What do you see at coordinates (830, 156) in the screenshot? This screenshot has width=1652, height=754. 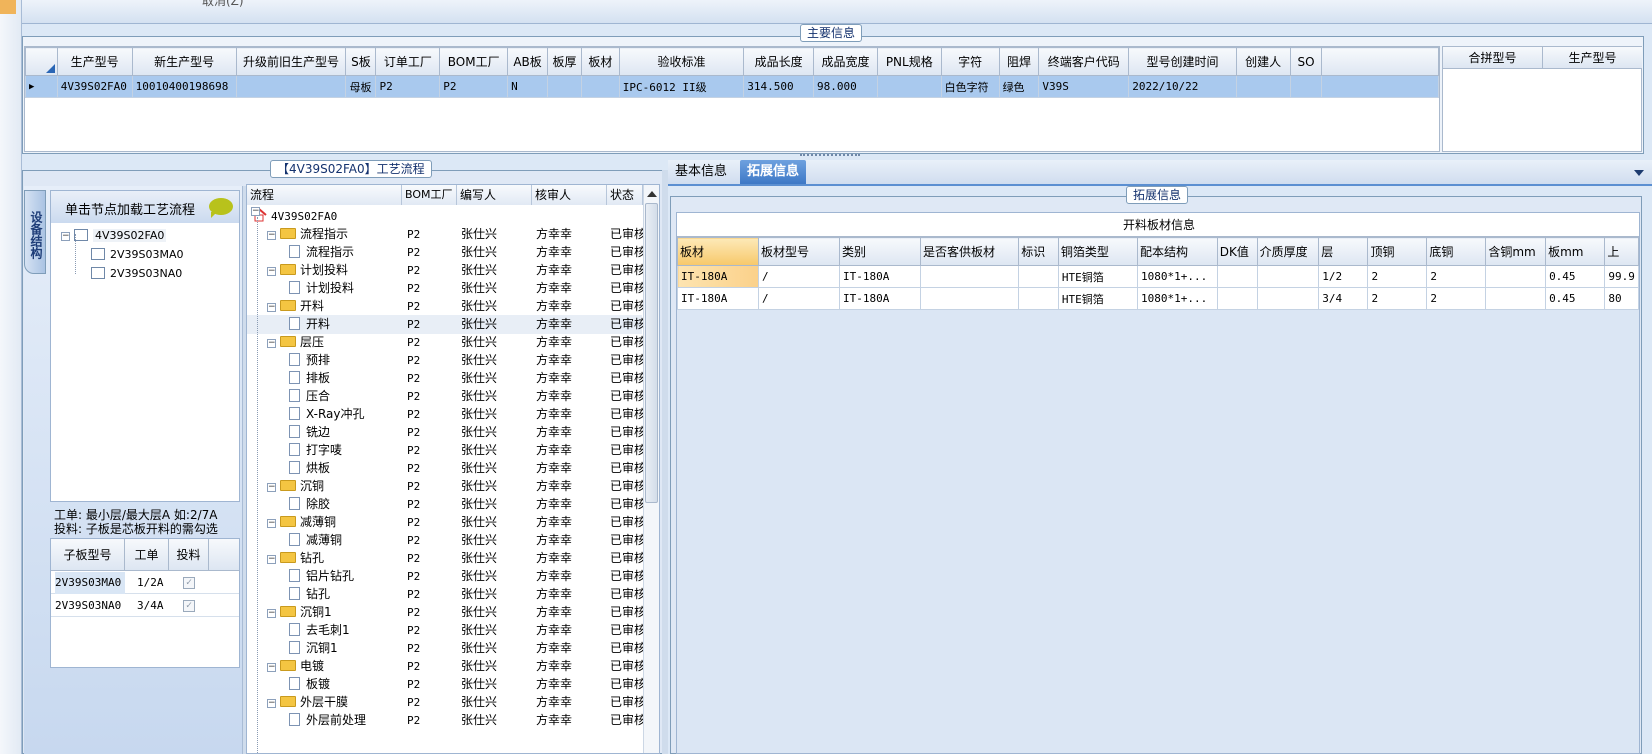 I see `splitter-handle` at bounding box center [830, 156].